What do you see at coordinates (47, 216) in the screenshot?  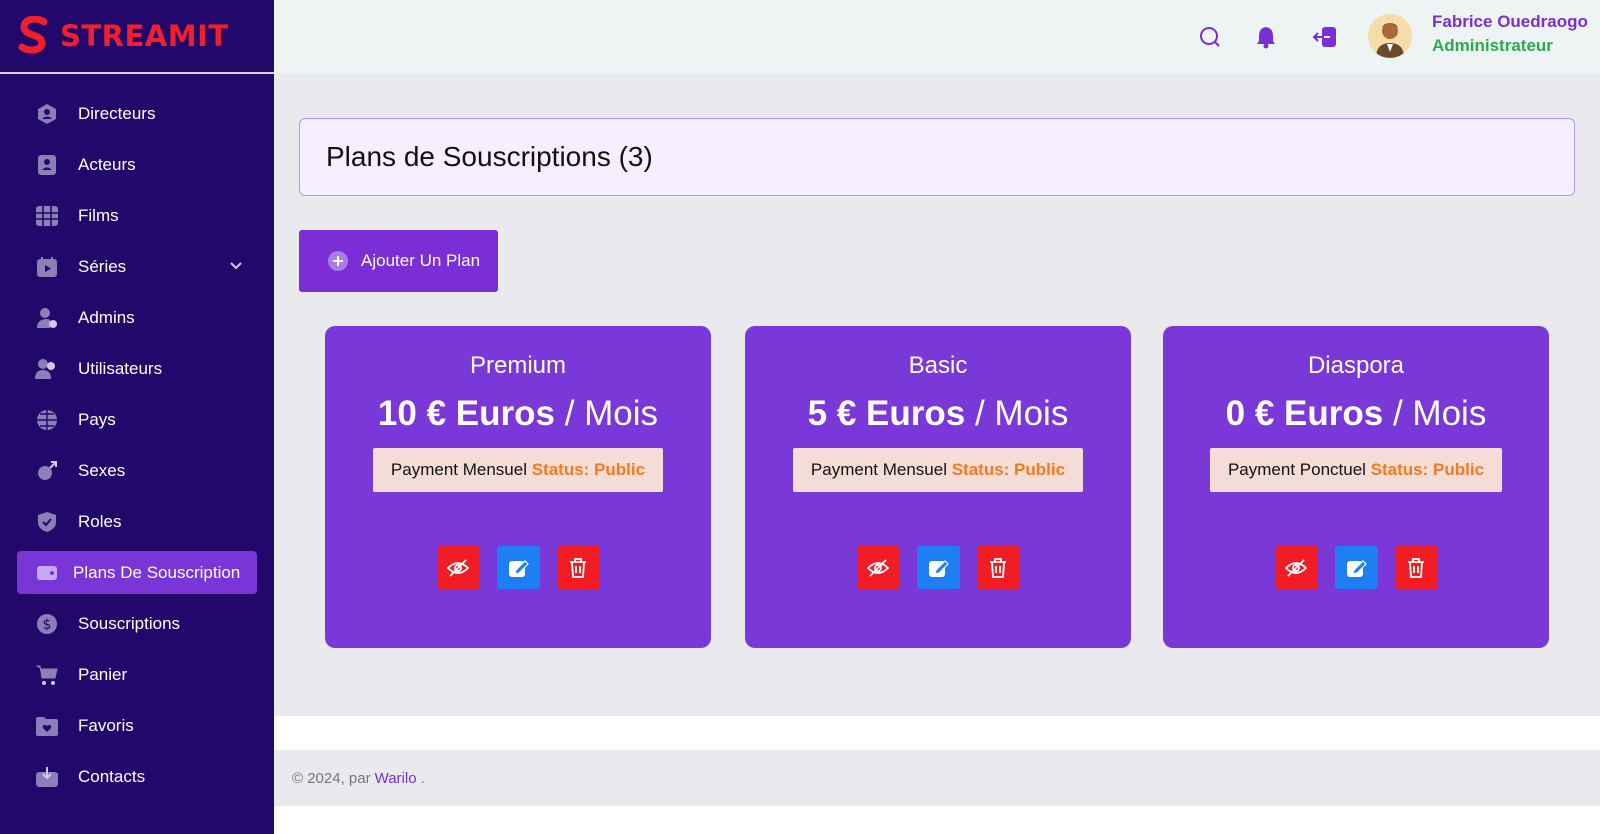 I see `film-icon` at bounding box center [47, 216].